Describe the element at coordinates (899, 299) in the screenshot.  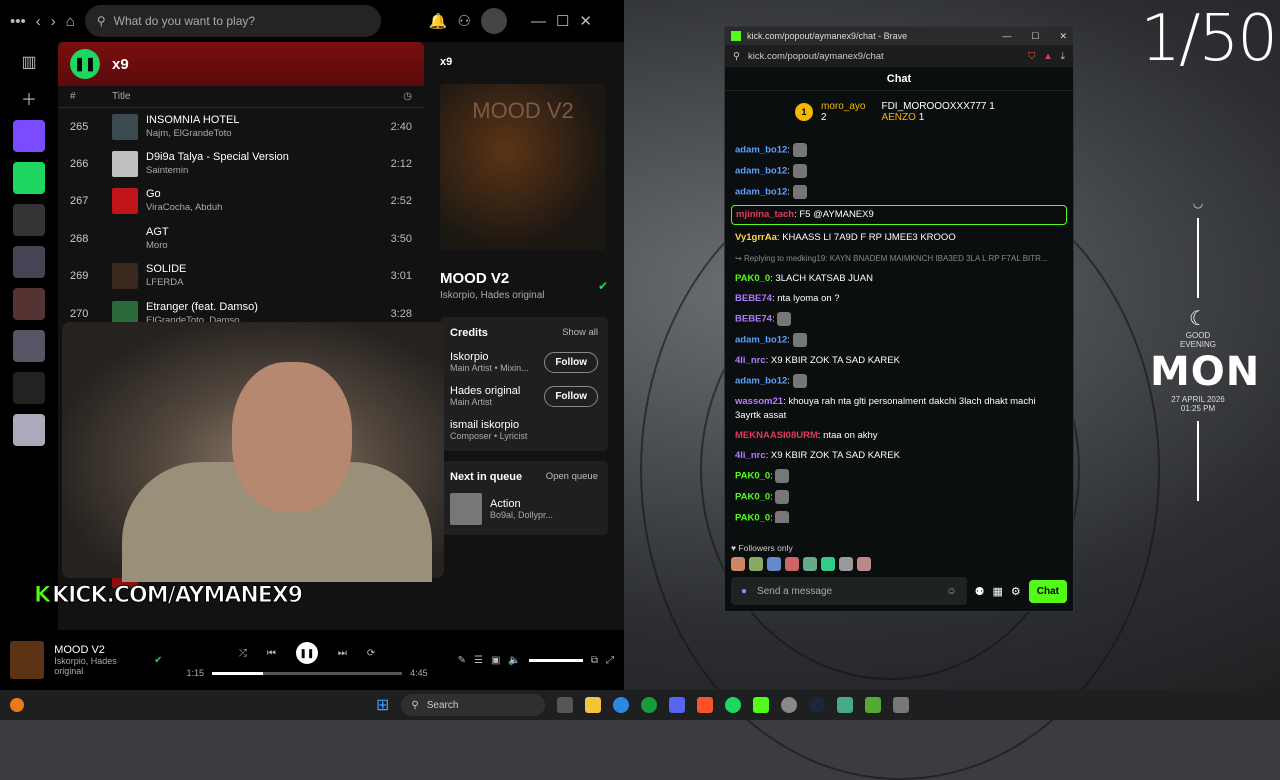
I see `chat-message: BEBE74: nta lyoma on ?` at that location.